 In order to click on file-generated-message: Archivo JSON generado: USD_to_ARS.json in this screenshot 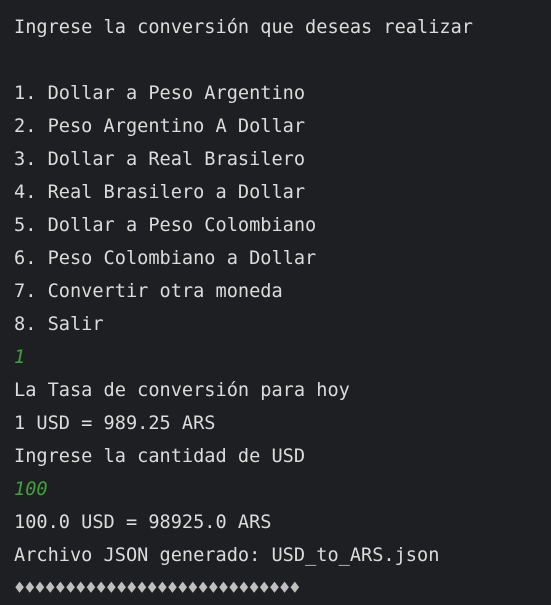, I will do `click(227, 555)`.